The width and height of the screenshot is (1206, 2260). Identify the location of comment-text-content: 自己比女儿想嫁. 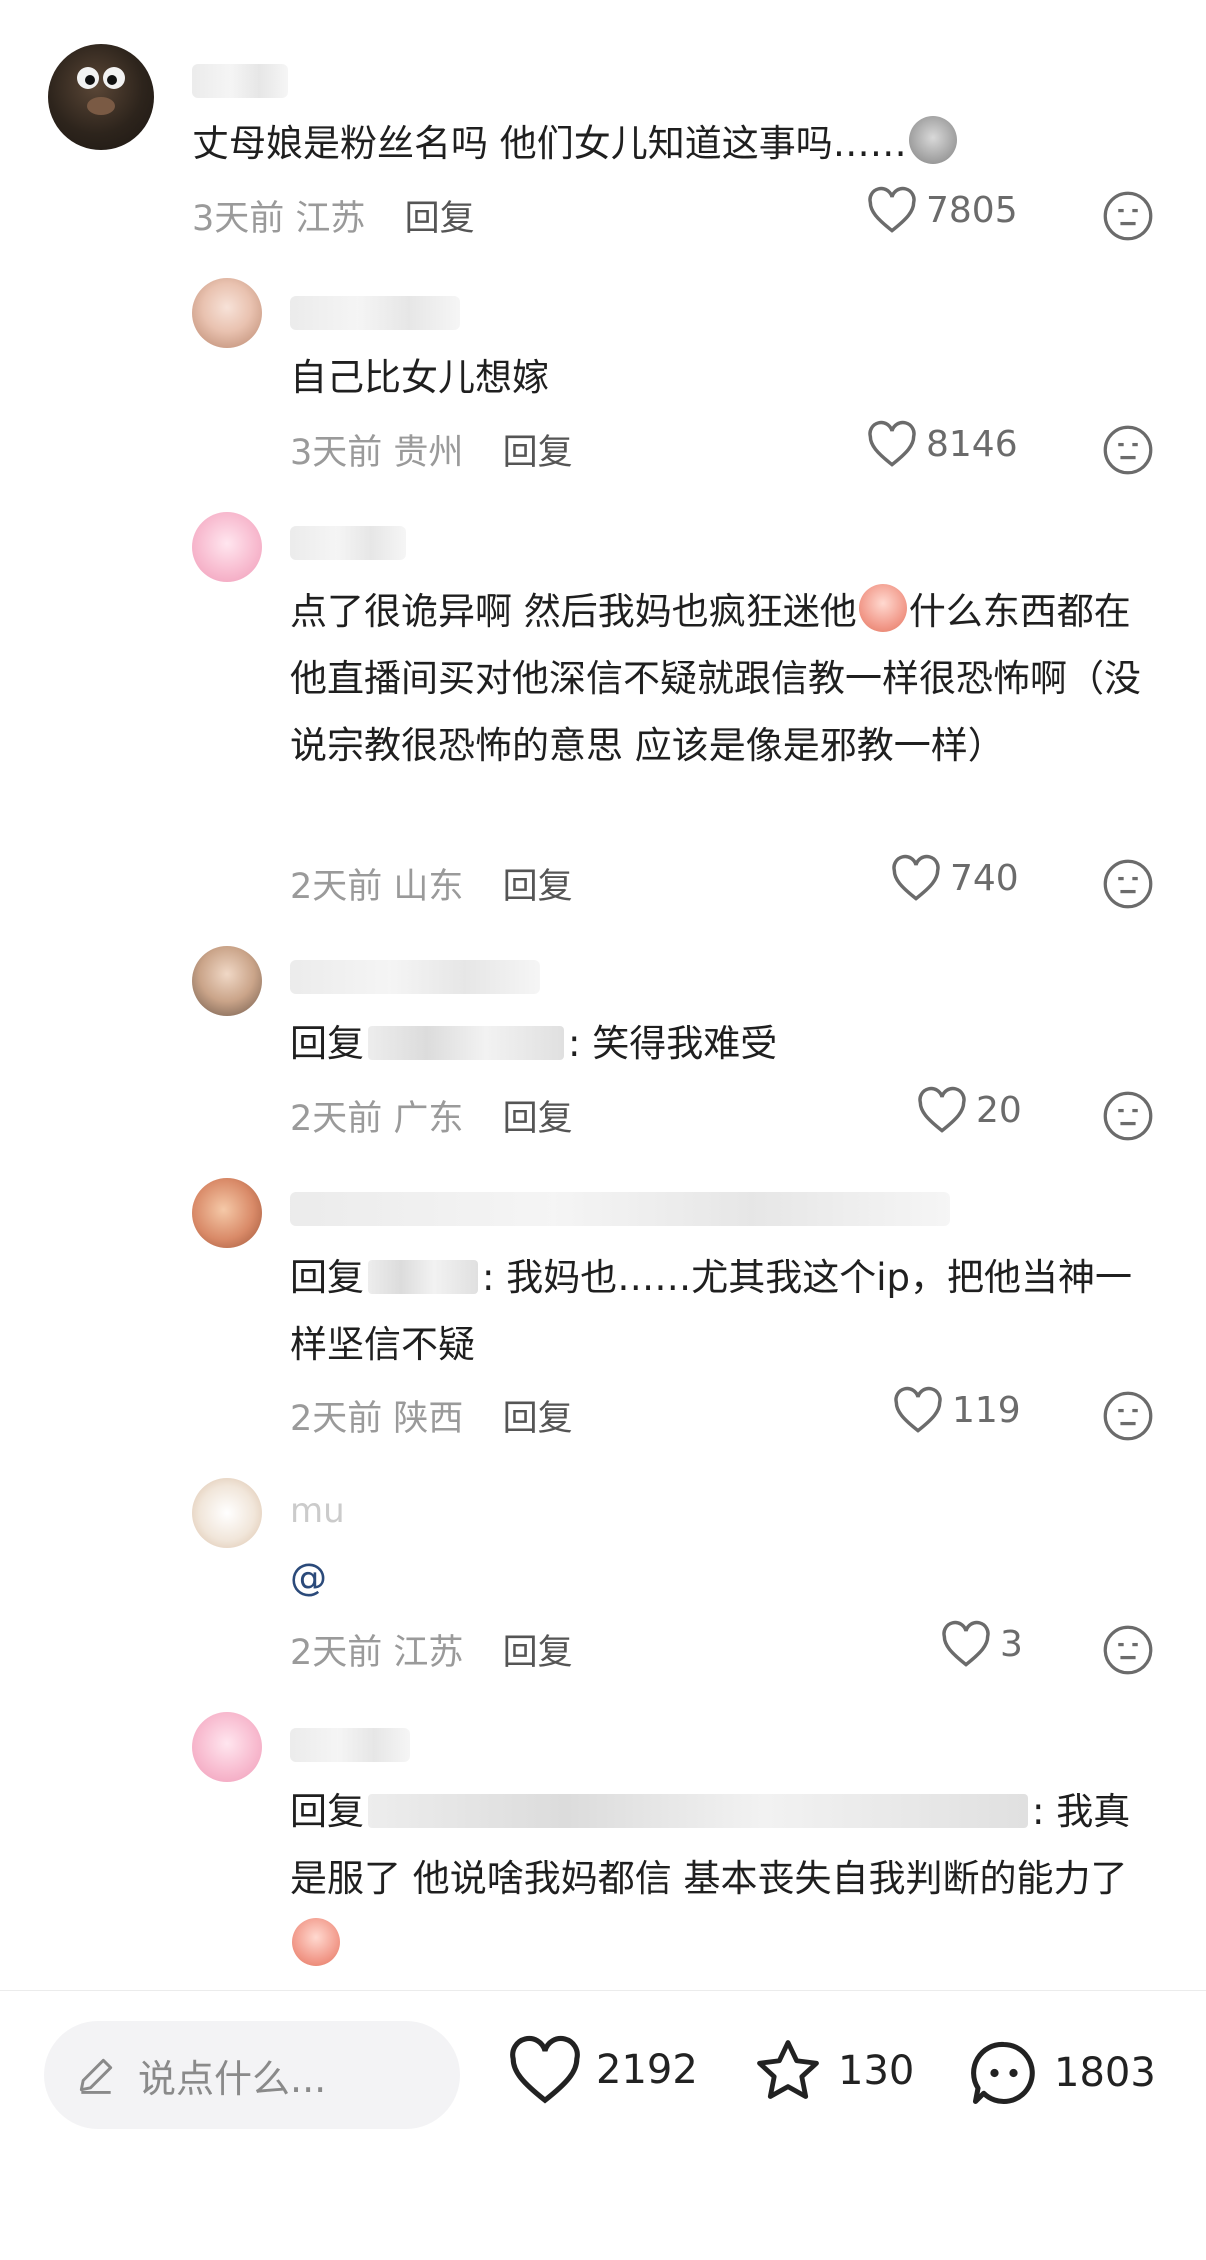
(419, 377).